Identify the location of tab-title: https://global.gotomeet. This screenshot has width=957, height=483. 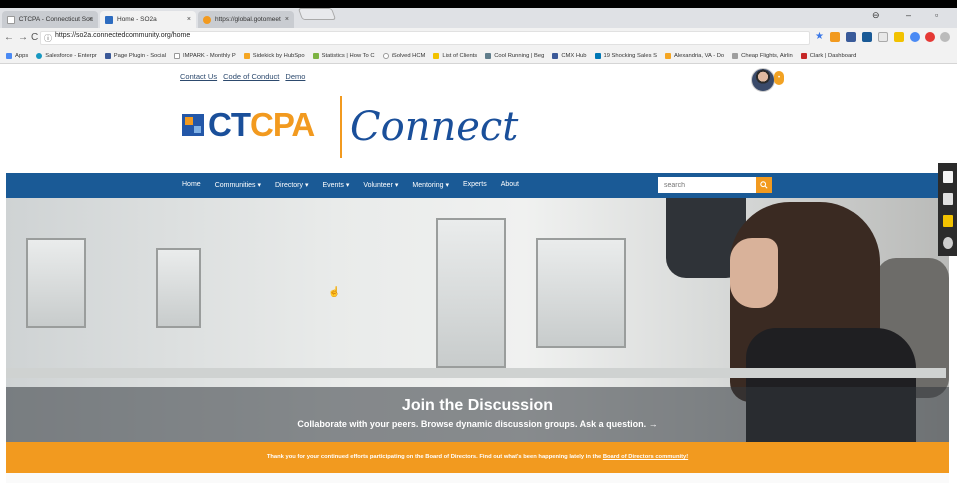
(248, 19).